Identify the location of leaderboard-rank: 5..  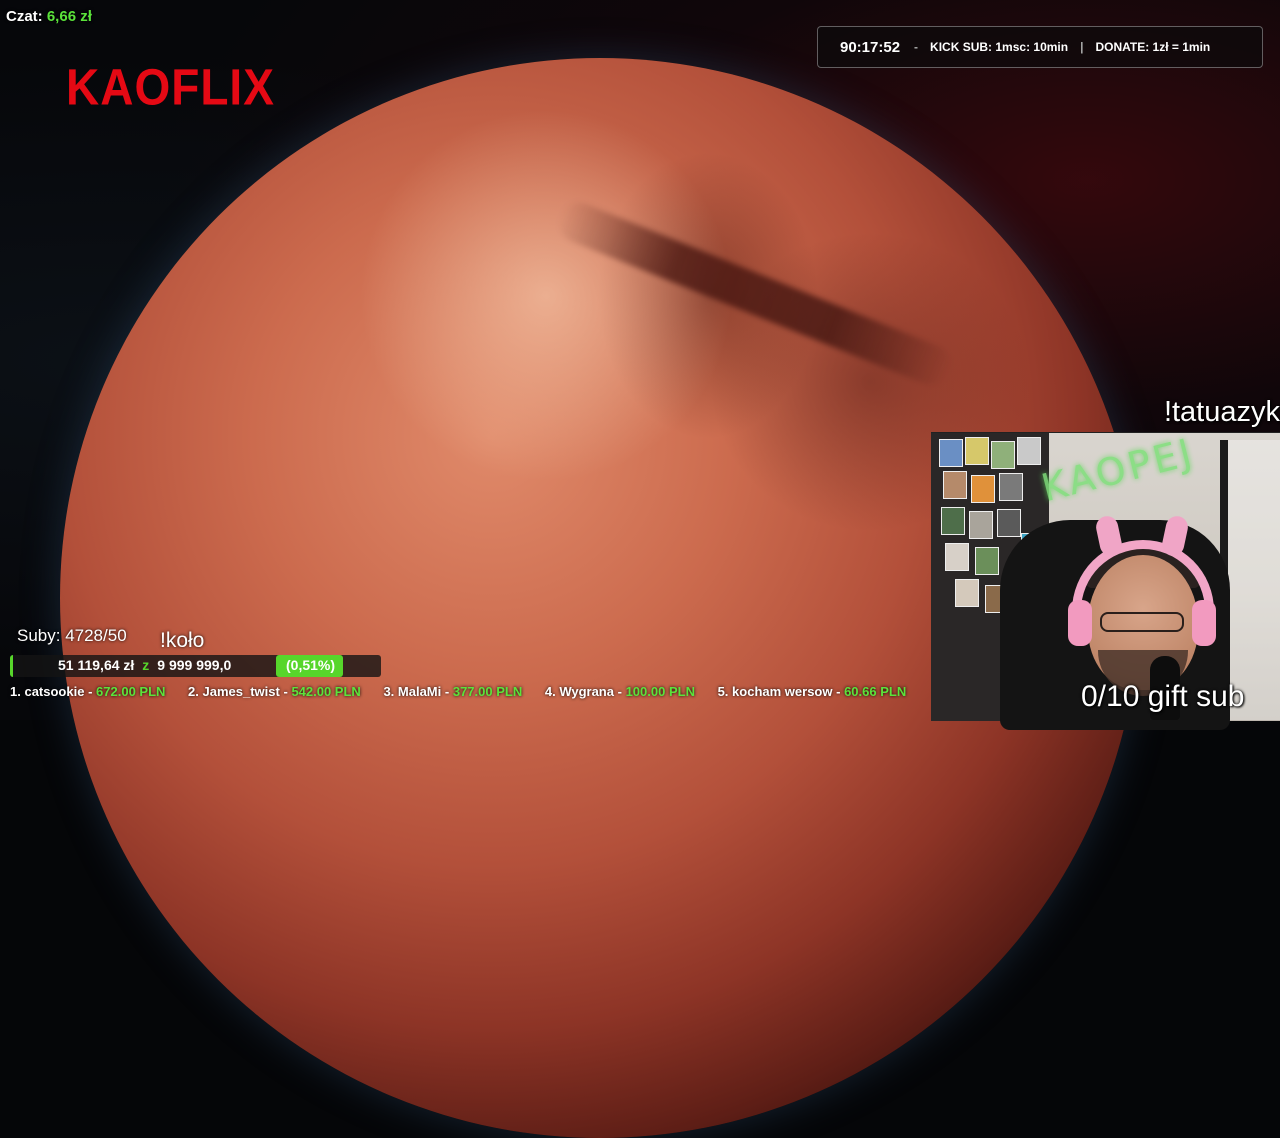
(723, 691).